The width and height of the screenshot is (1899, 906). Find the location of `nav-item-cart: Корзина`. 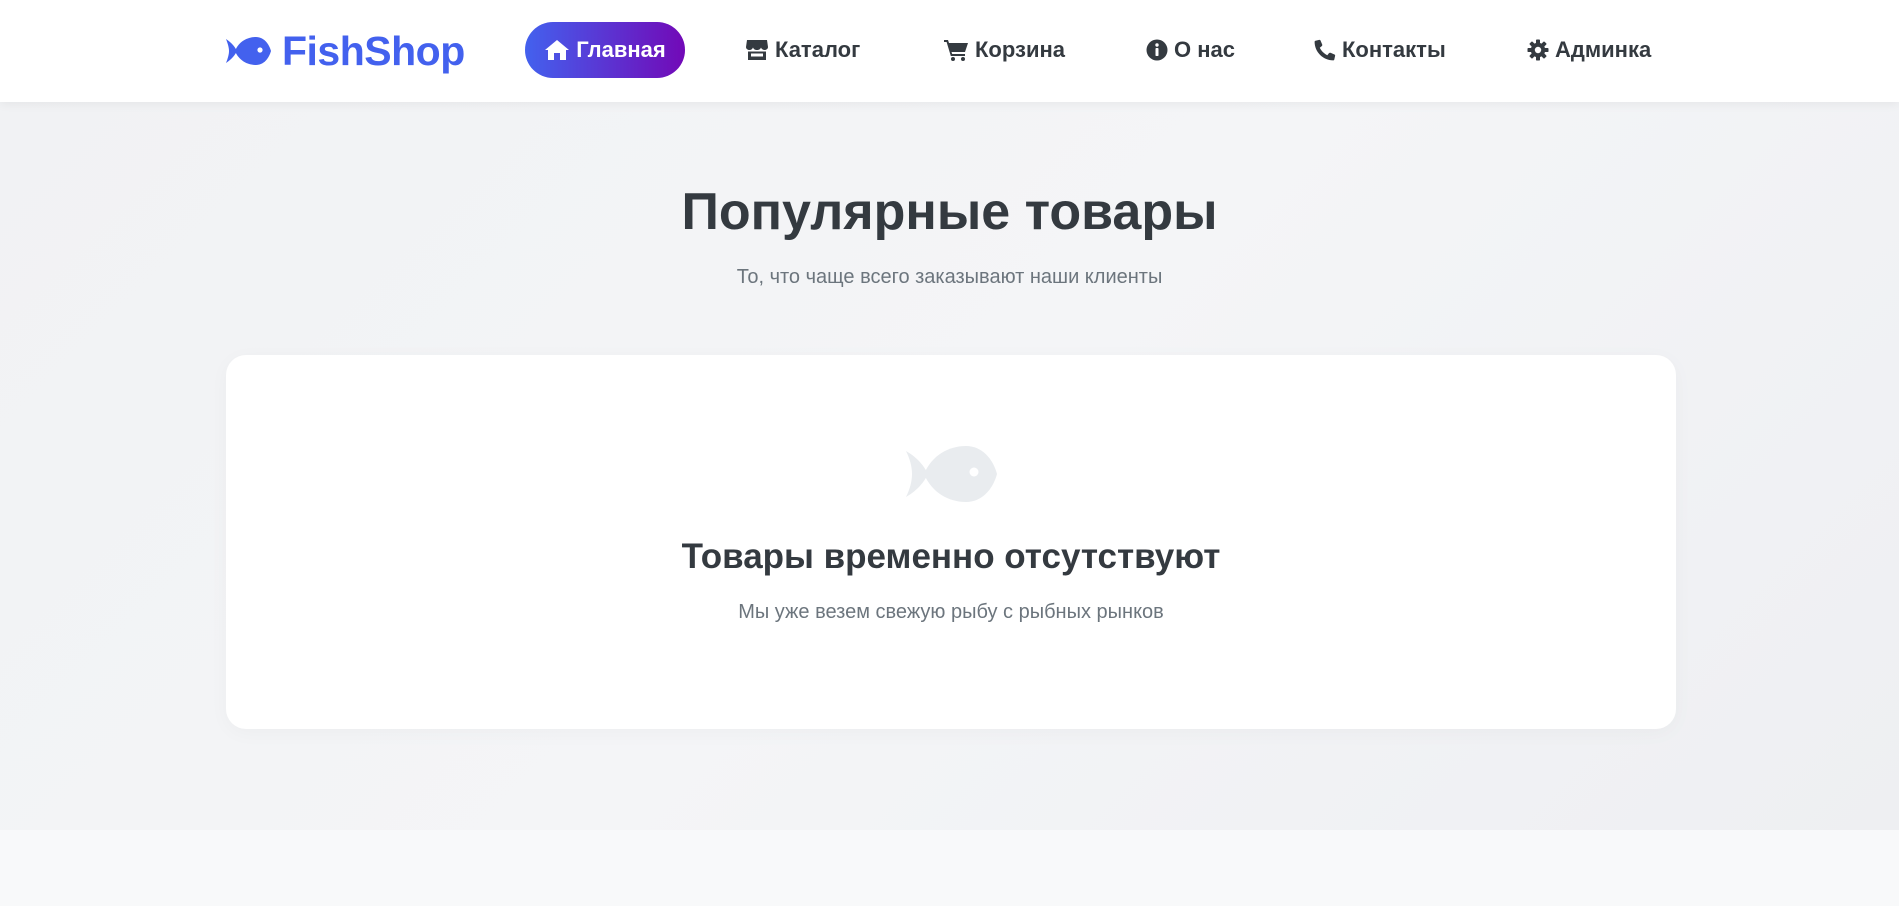

nav-item-cart: Корзина is located at coordinates (1004, 50).